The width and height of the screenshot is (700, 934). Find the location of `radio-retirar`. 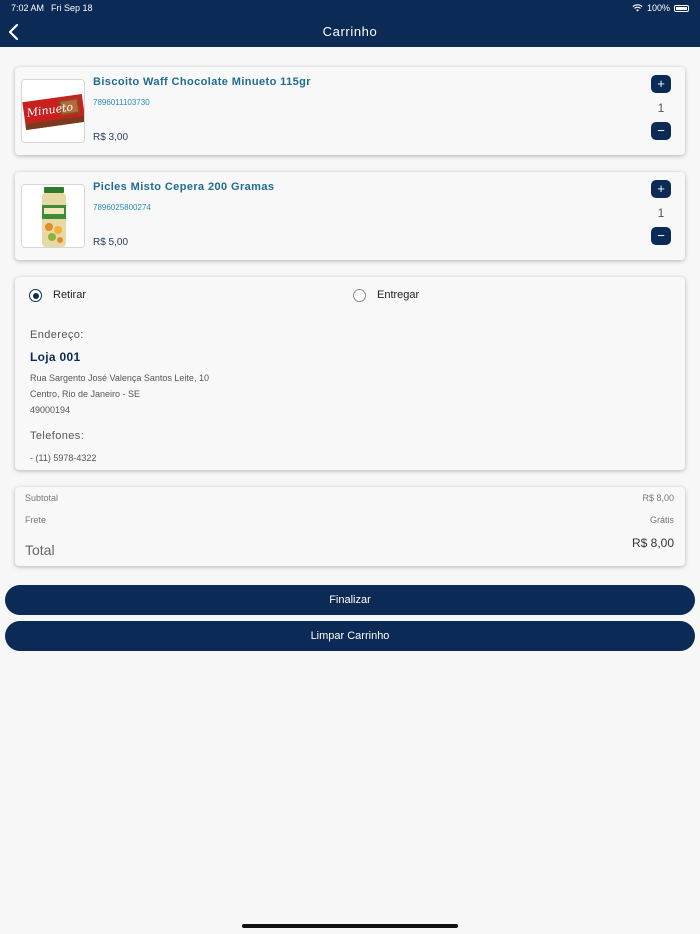

radio-retirar is located at coordinates (35, 295).